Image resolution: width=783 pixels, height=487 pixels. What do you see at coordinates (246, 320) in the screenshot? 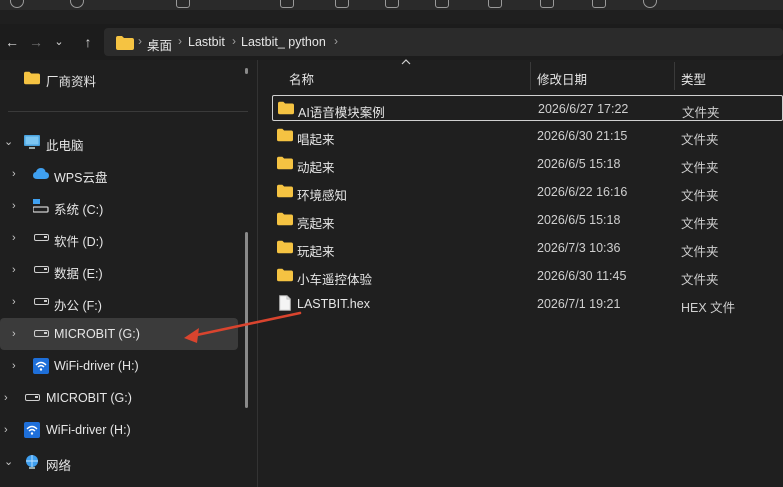
I see `scrollbar-thumb` at bounding box center [246, 320].